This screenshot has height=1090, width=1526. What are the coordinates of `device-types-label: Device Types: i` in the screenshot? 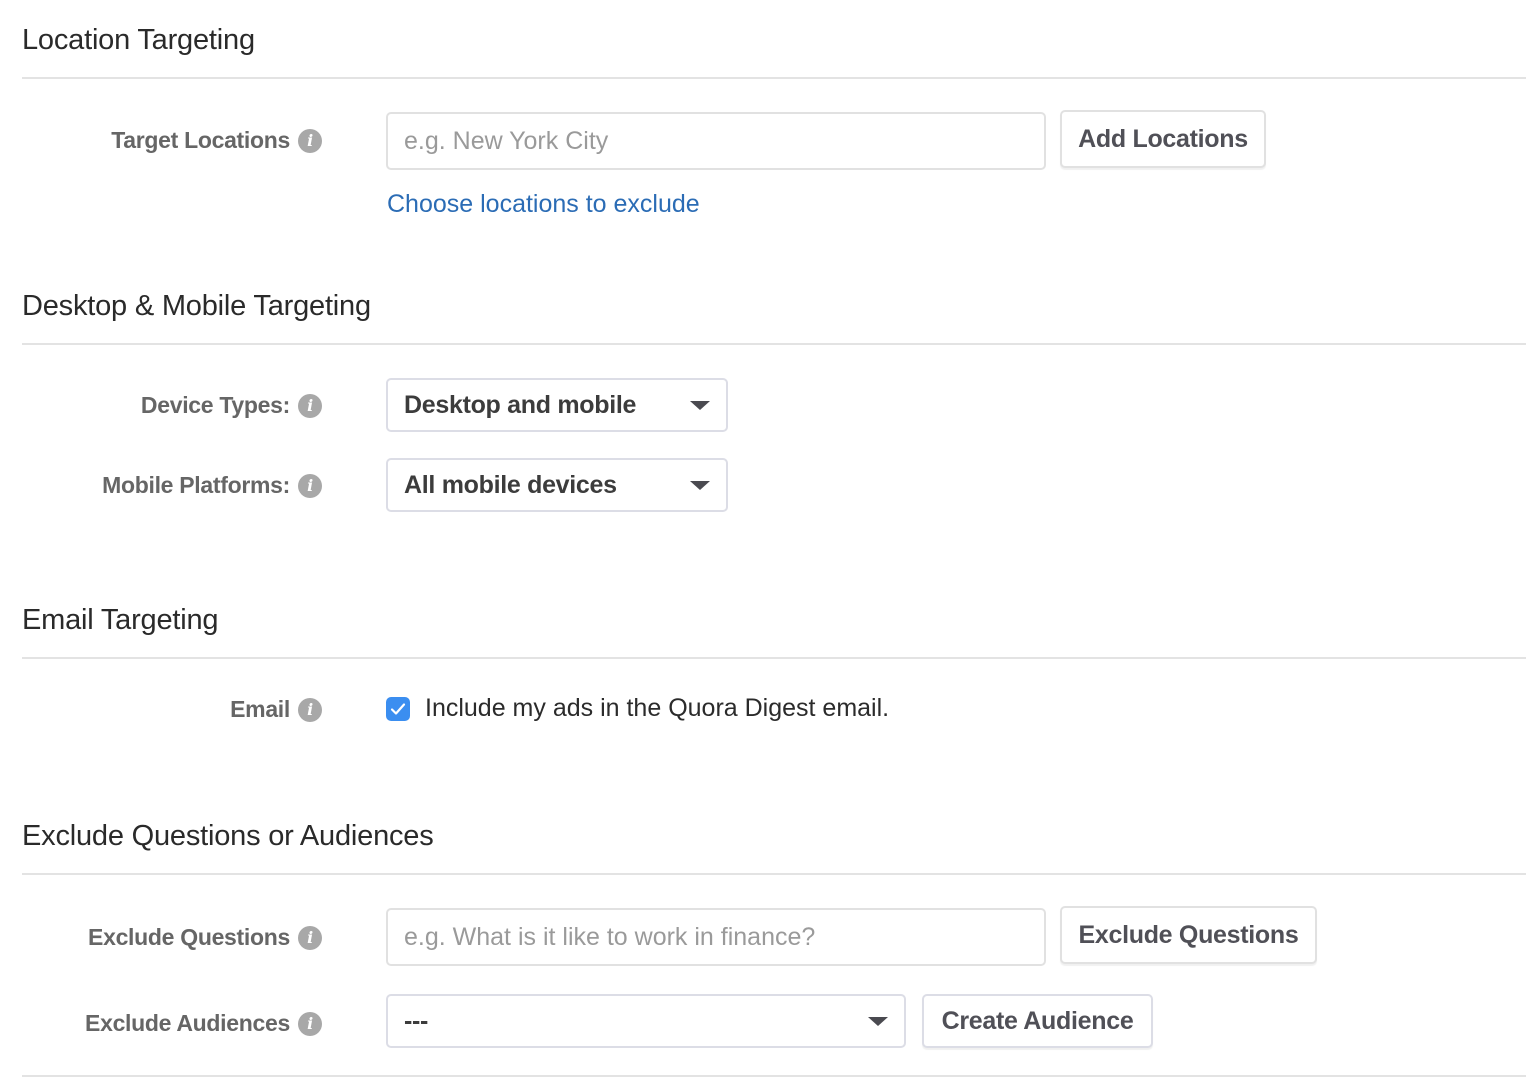 It's located at (231, 405).